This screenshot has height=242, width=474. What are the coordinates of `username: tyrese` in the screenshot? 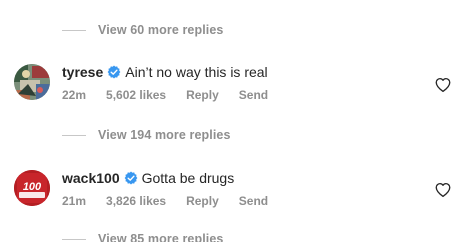 It's located at (82, 72).